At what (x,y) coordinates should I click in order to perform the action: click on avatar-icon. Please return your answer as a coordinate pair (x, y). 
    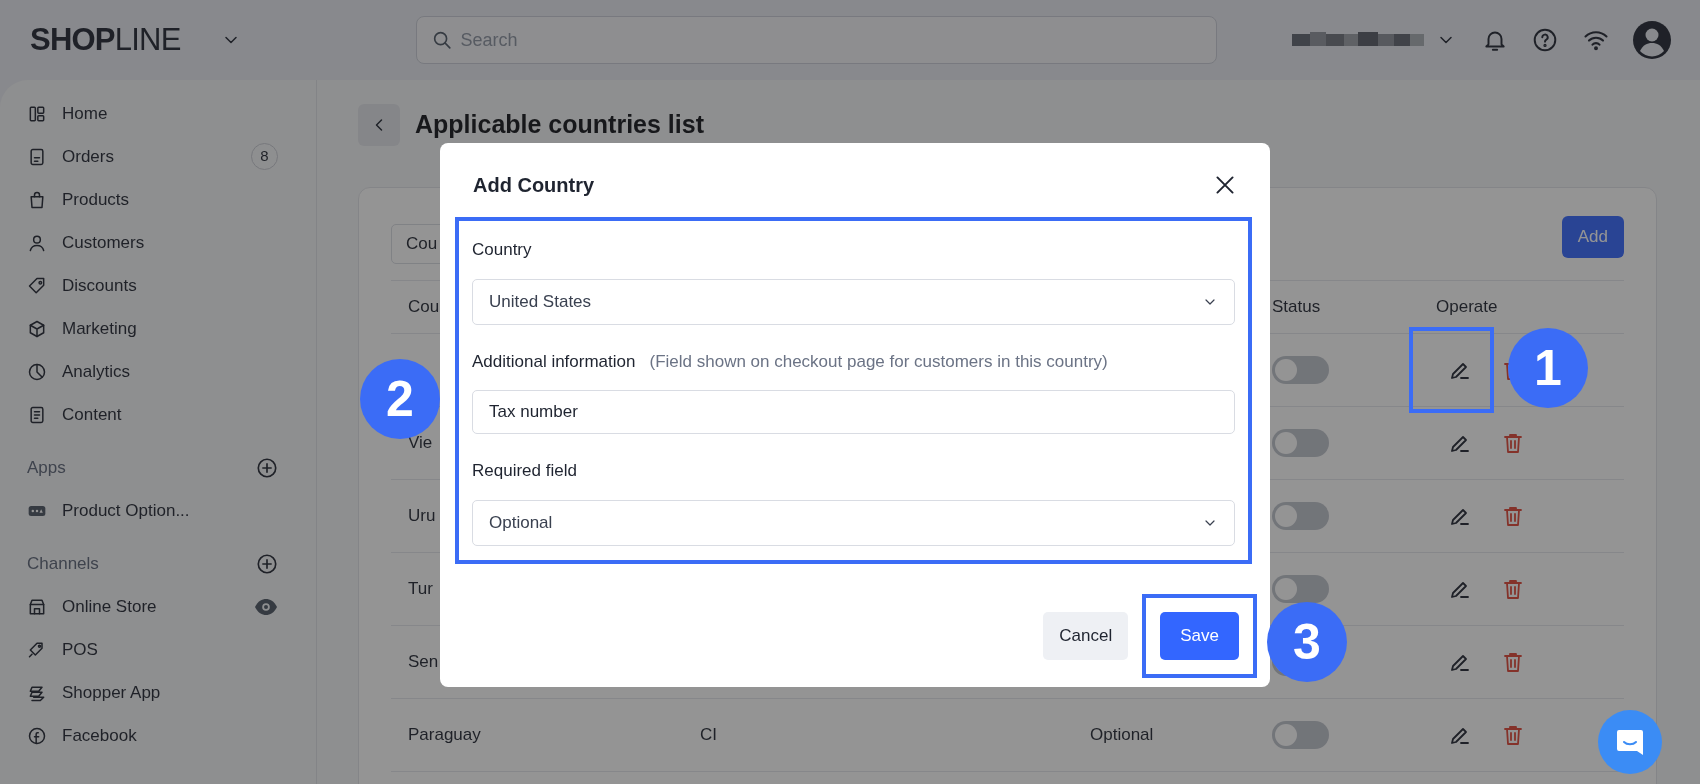
    Looking at the image, I should click on (1651, 40).